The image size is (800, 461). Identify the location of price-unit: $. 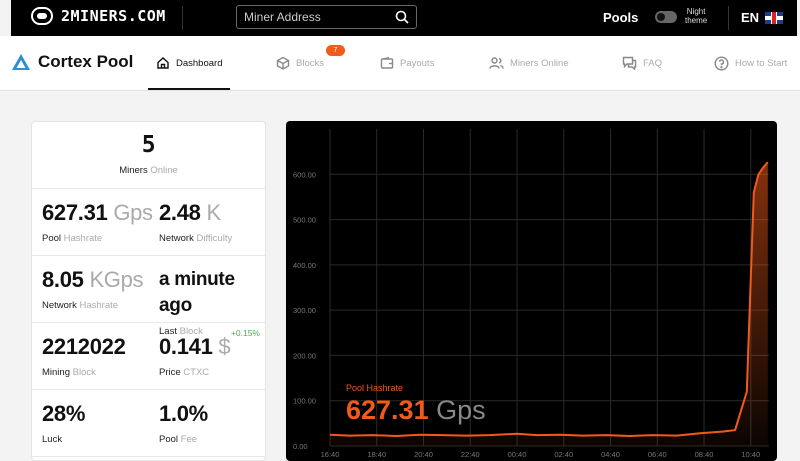
(224, 346).